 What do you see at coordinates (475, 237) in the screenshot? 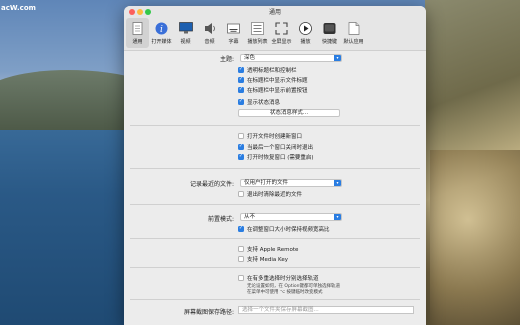
I see `rock` at bounding box center [475, 237].